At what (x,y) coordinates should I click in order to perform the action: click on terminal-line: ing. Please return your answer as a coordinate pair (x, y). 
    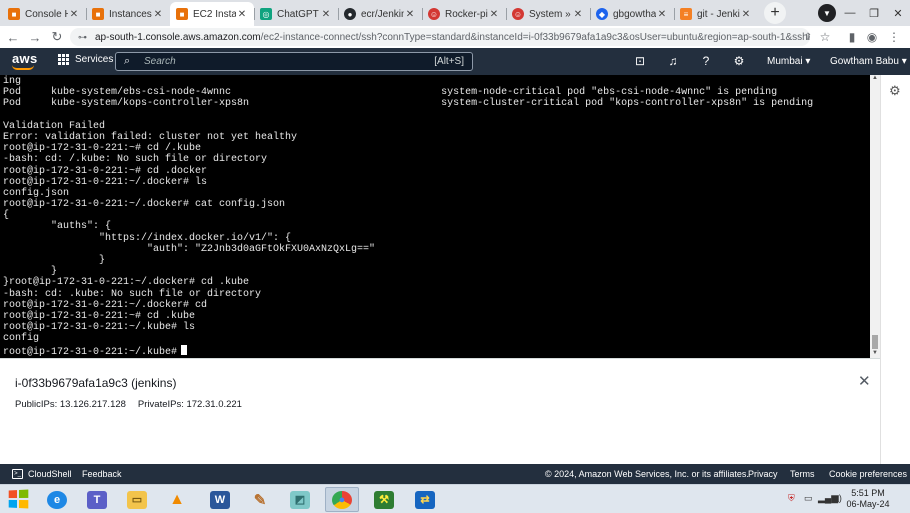
    Looking at the image, I should click on (12, 81).